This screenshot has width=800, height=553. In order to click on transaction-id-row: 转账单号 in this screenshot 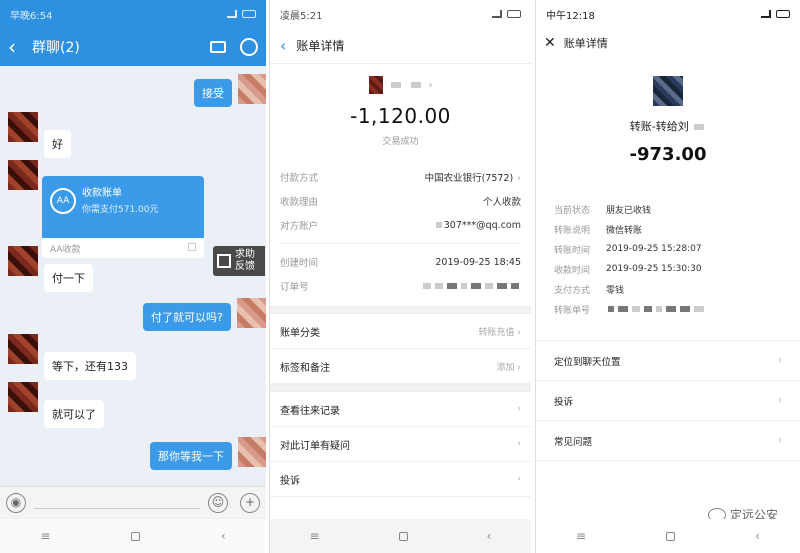, I will do `click(668, 309)`.